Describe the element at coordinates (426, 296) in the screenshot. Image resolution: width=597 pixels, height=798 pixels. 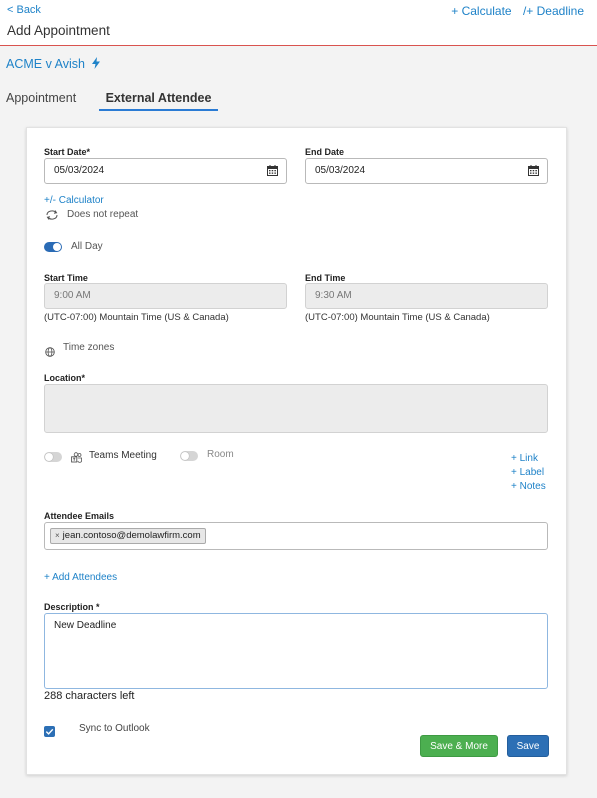
I see `end-time-field: 9:30 AM` at that location.